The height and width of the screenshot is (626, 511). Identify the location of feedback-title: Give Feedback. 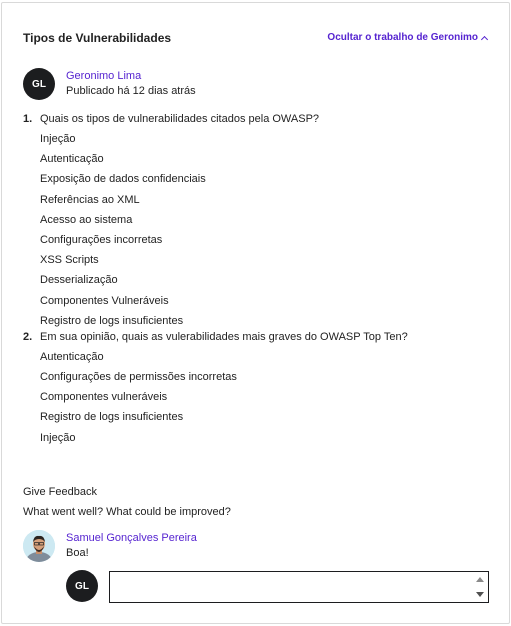
(60, 492).